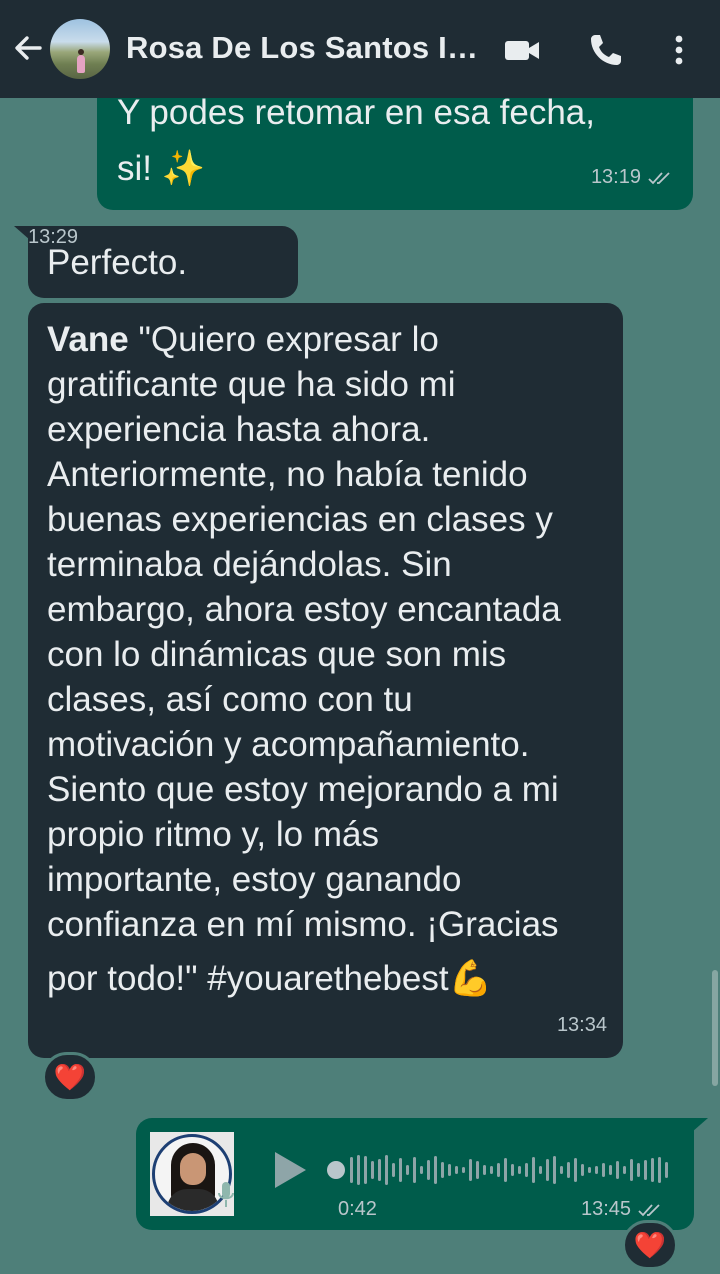 The height and width of the screenshot is (1274, 720). Describe the element at coordinates (303, 924) in the screenshot. I see `message-line: confianza en mí mismo. ¡Gracias` at that location.